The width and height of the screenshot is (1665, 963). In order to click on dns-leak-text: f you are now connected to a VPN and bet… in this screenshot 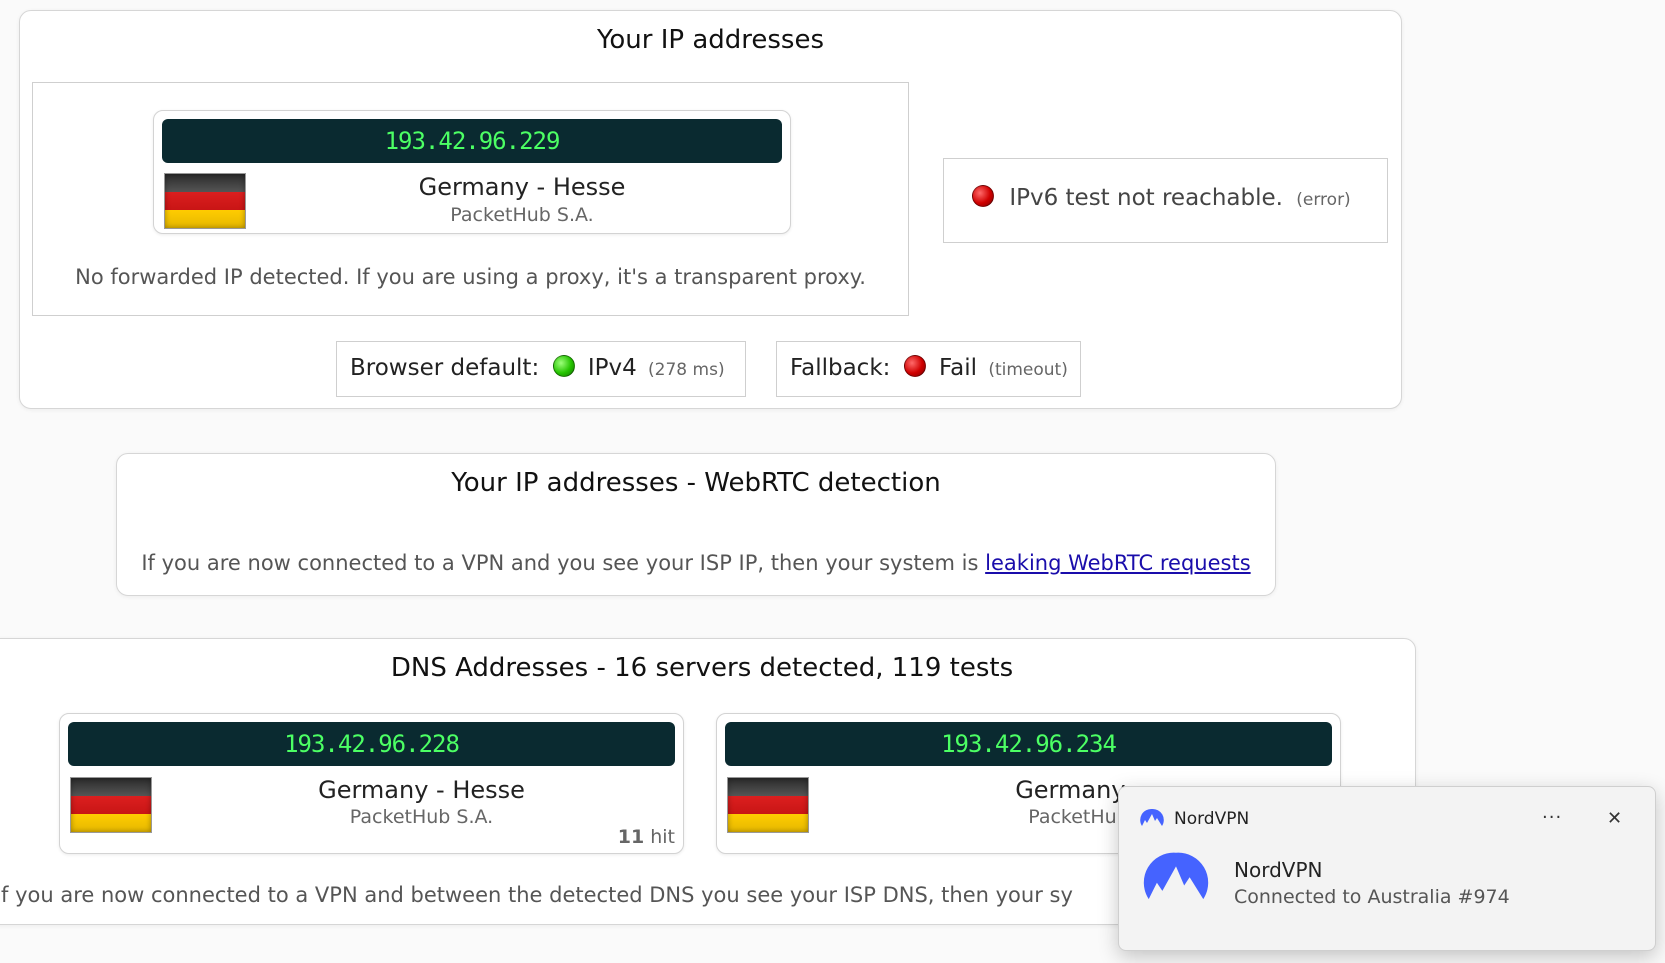, I will do `click(537, 895)`.